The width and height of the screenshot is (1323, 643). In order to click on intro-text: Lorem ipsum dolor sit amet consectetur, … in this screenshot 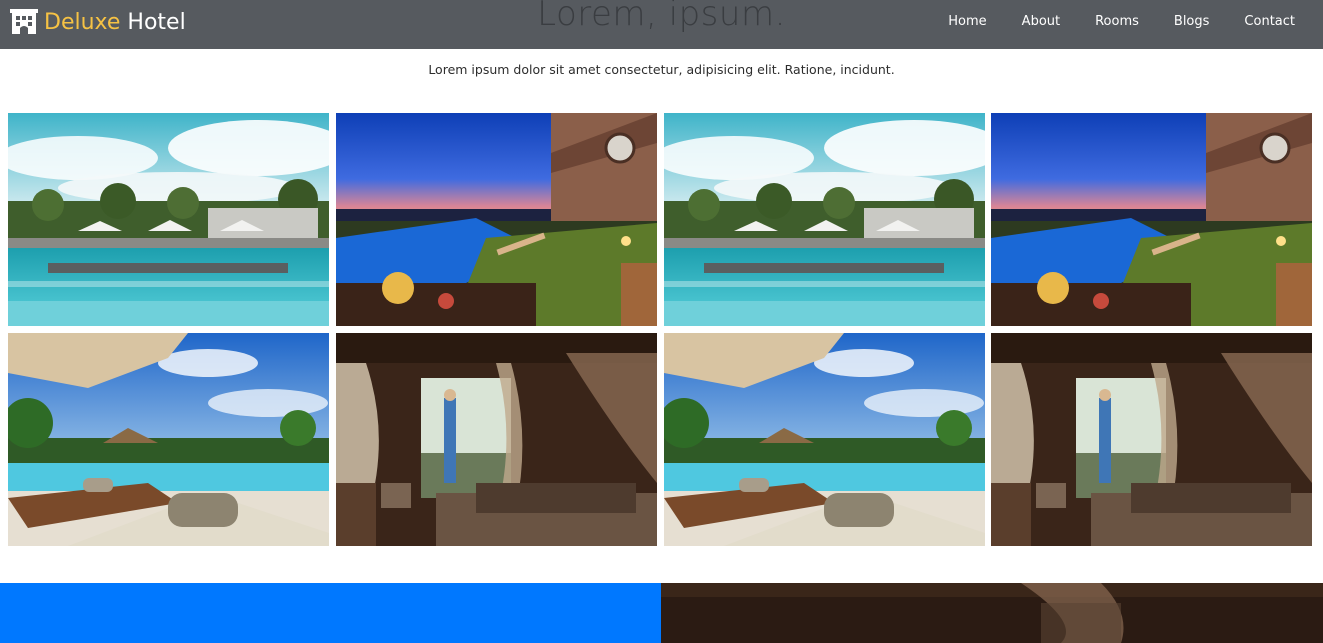, I will do `click(661, 69)`.